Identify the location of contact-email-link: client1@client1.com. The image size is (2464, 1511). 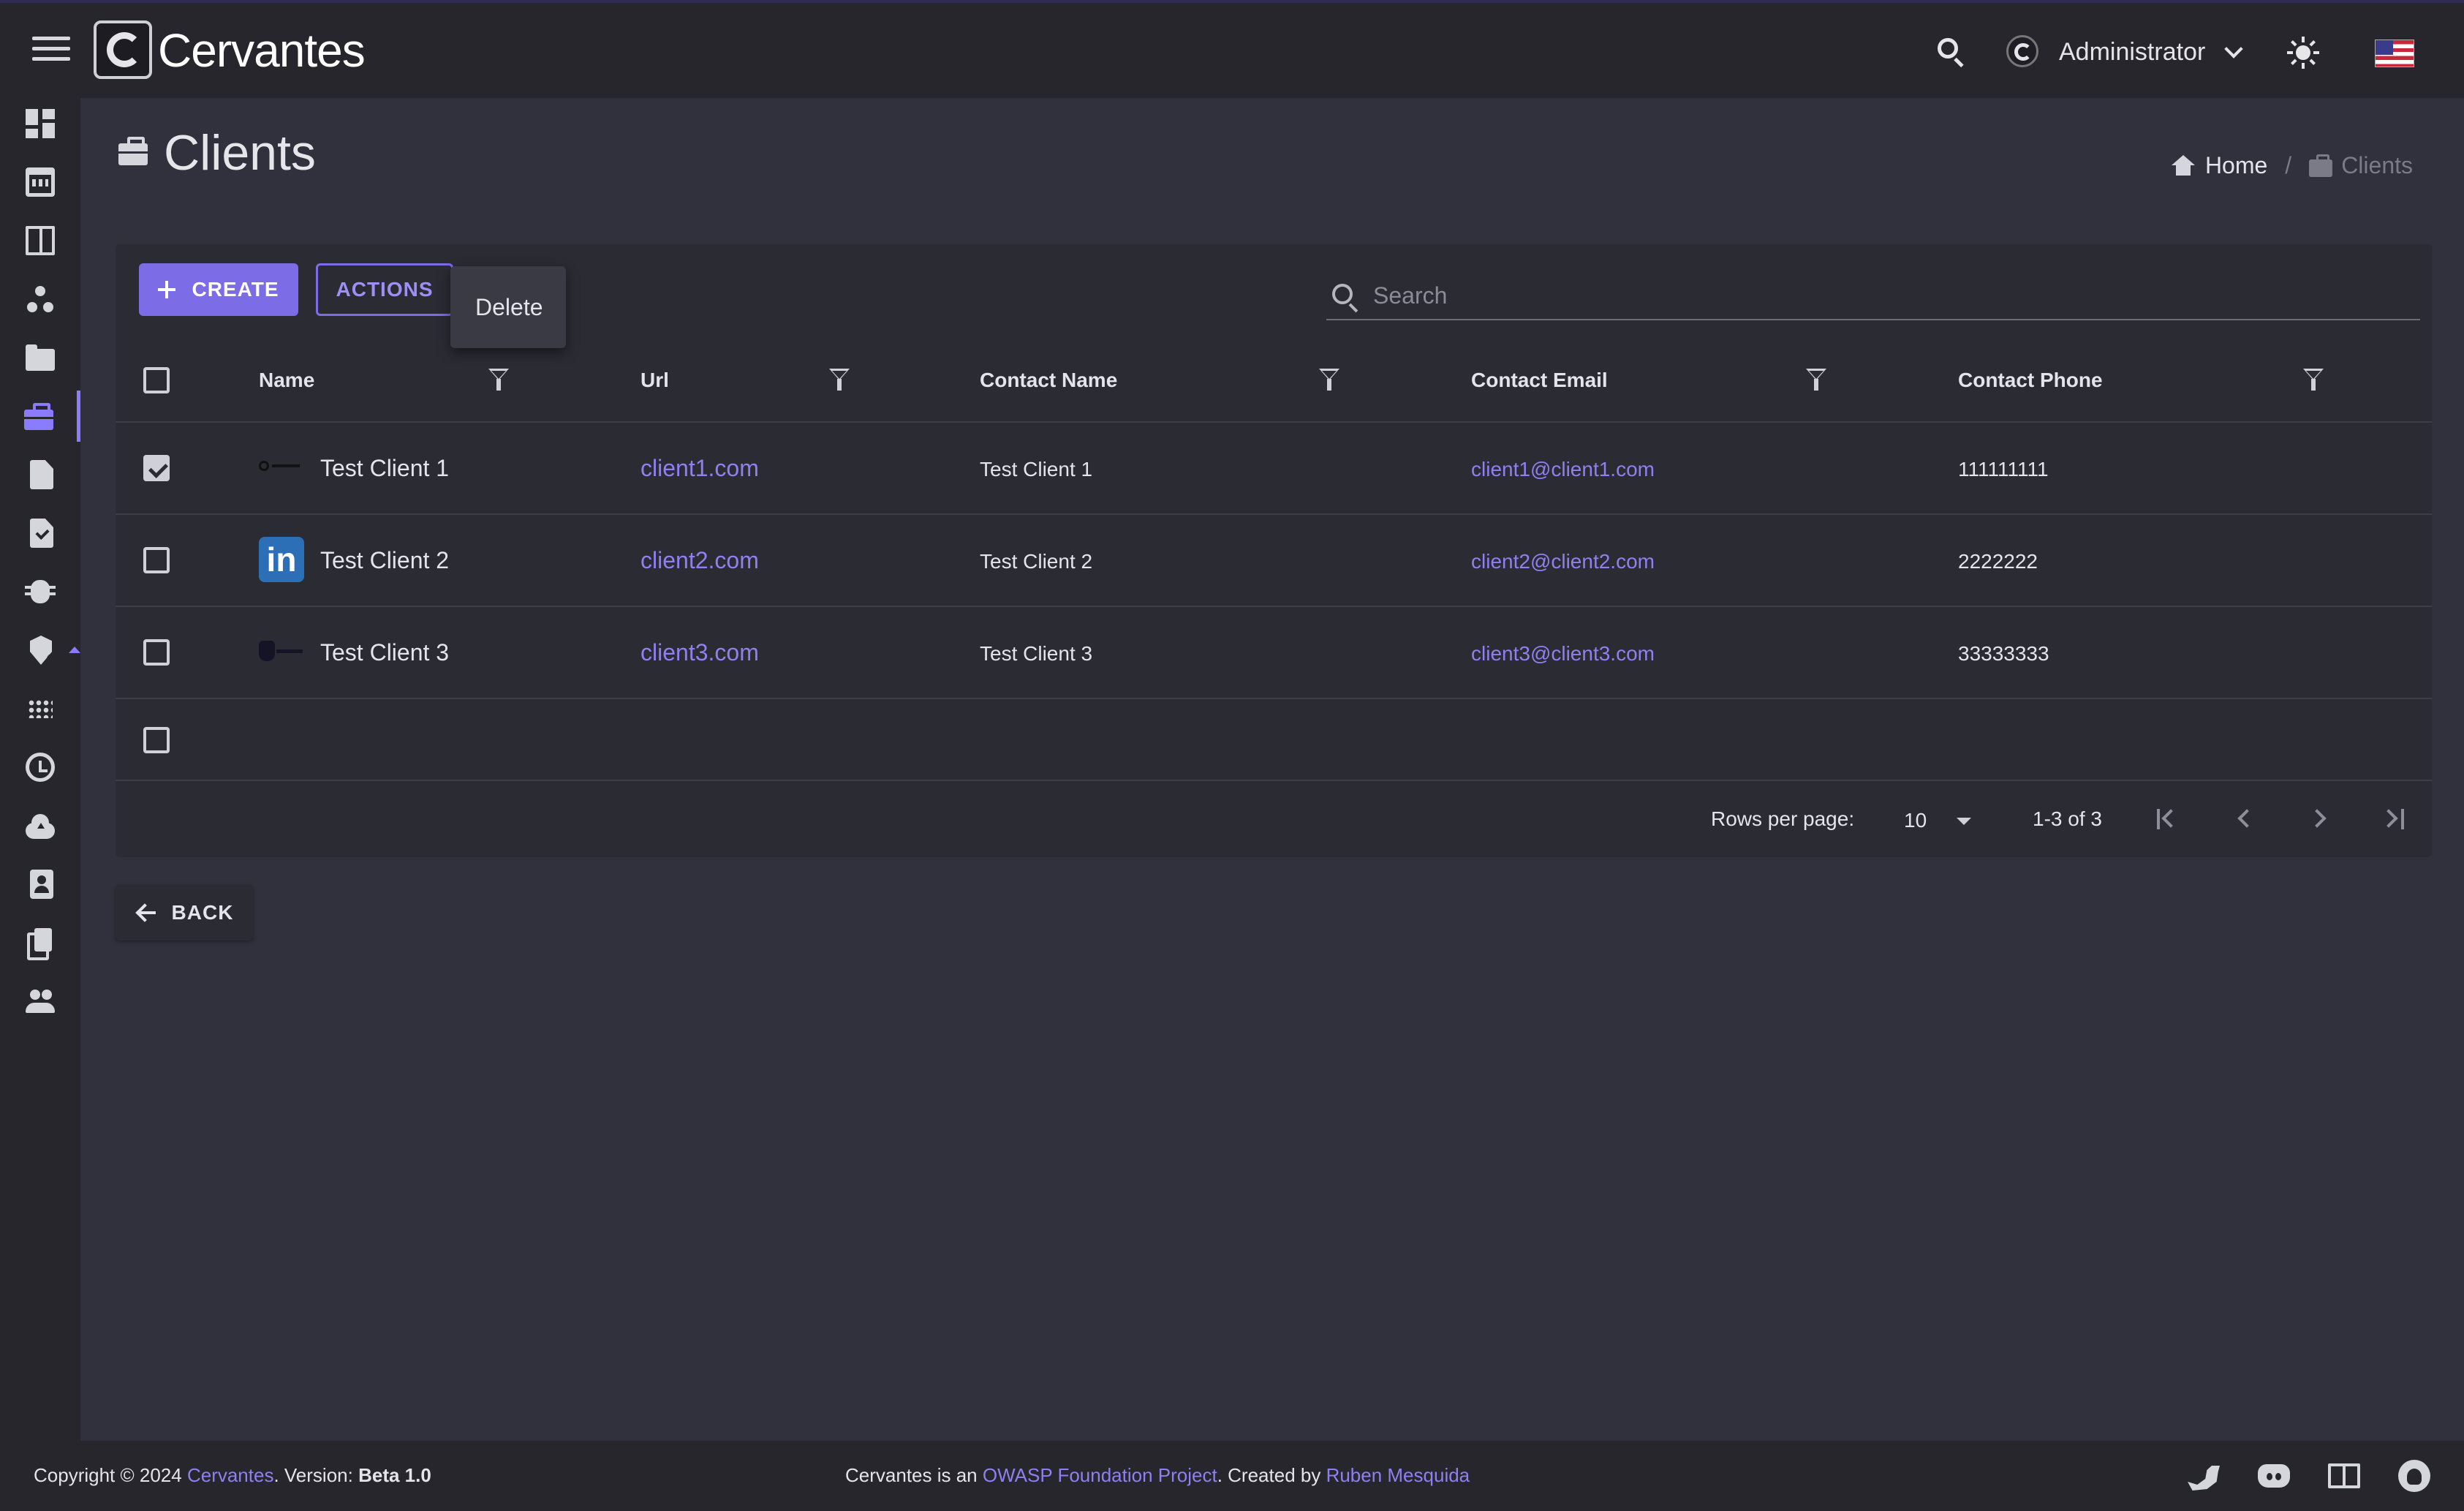
(1563, 470).